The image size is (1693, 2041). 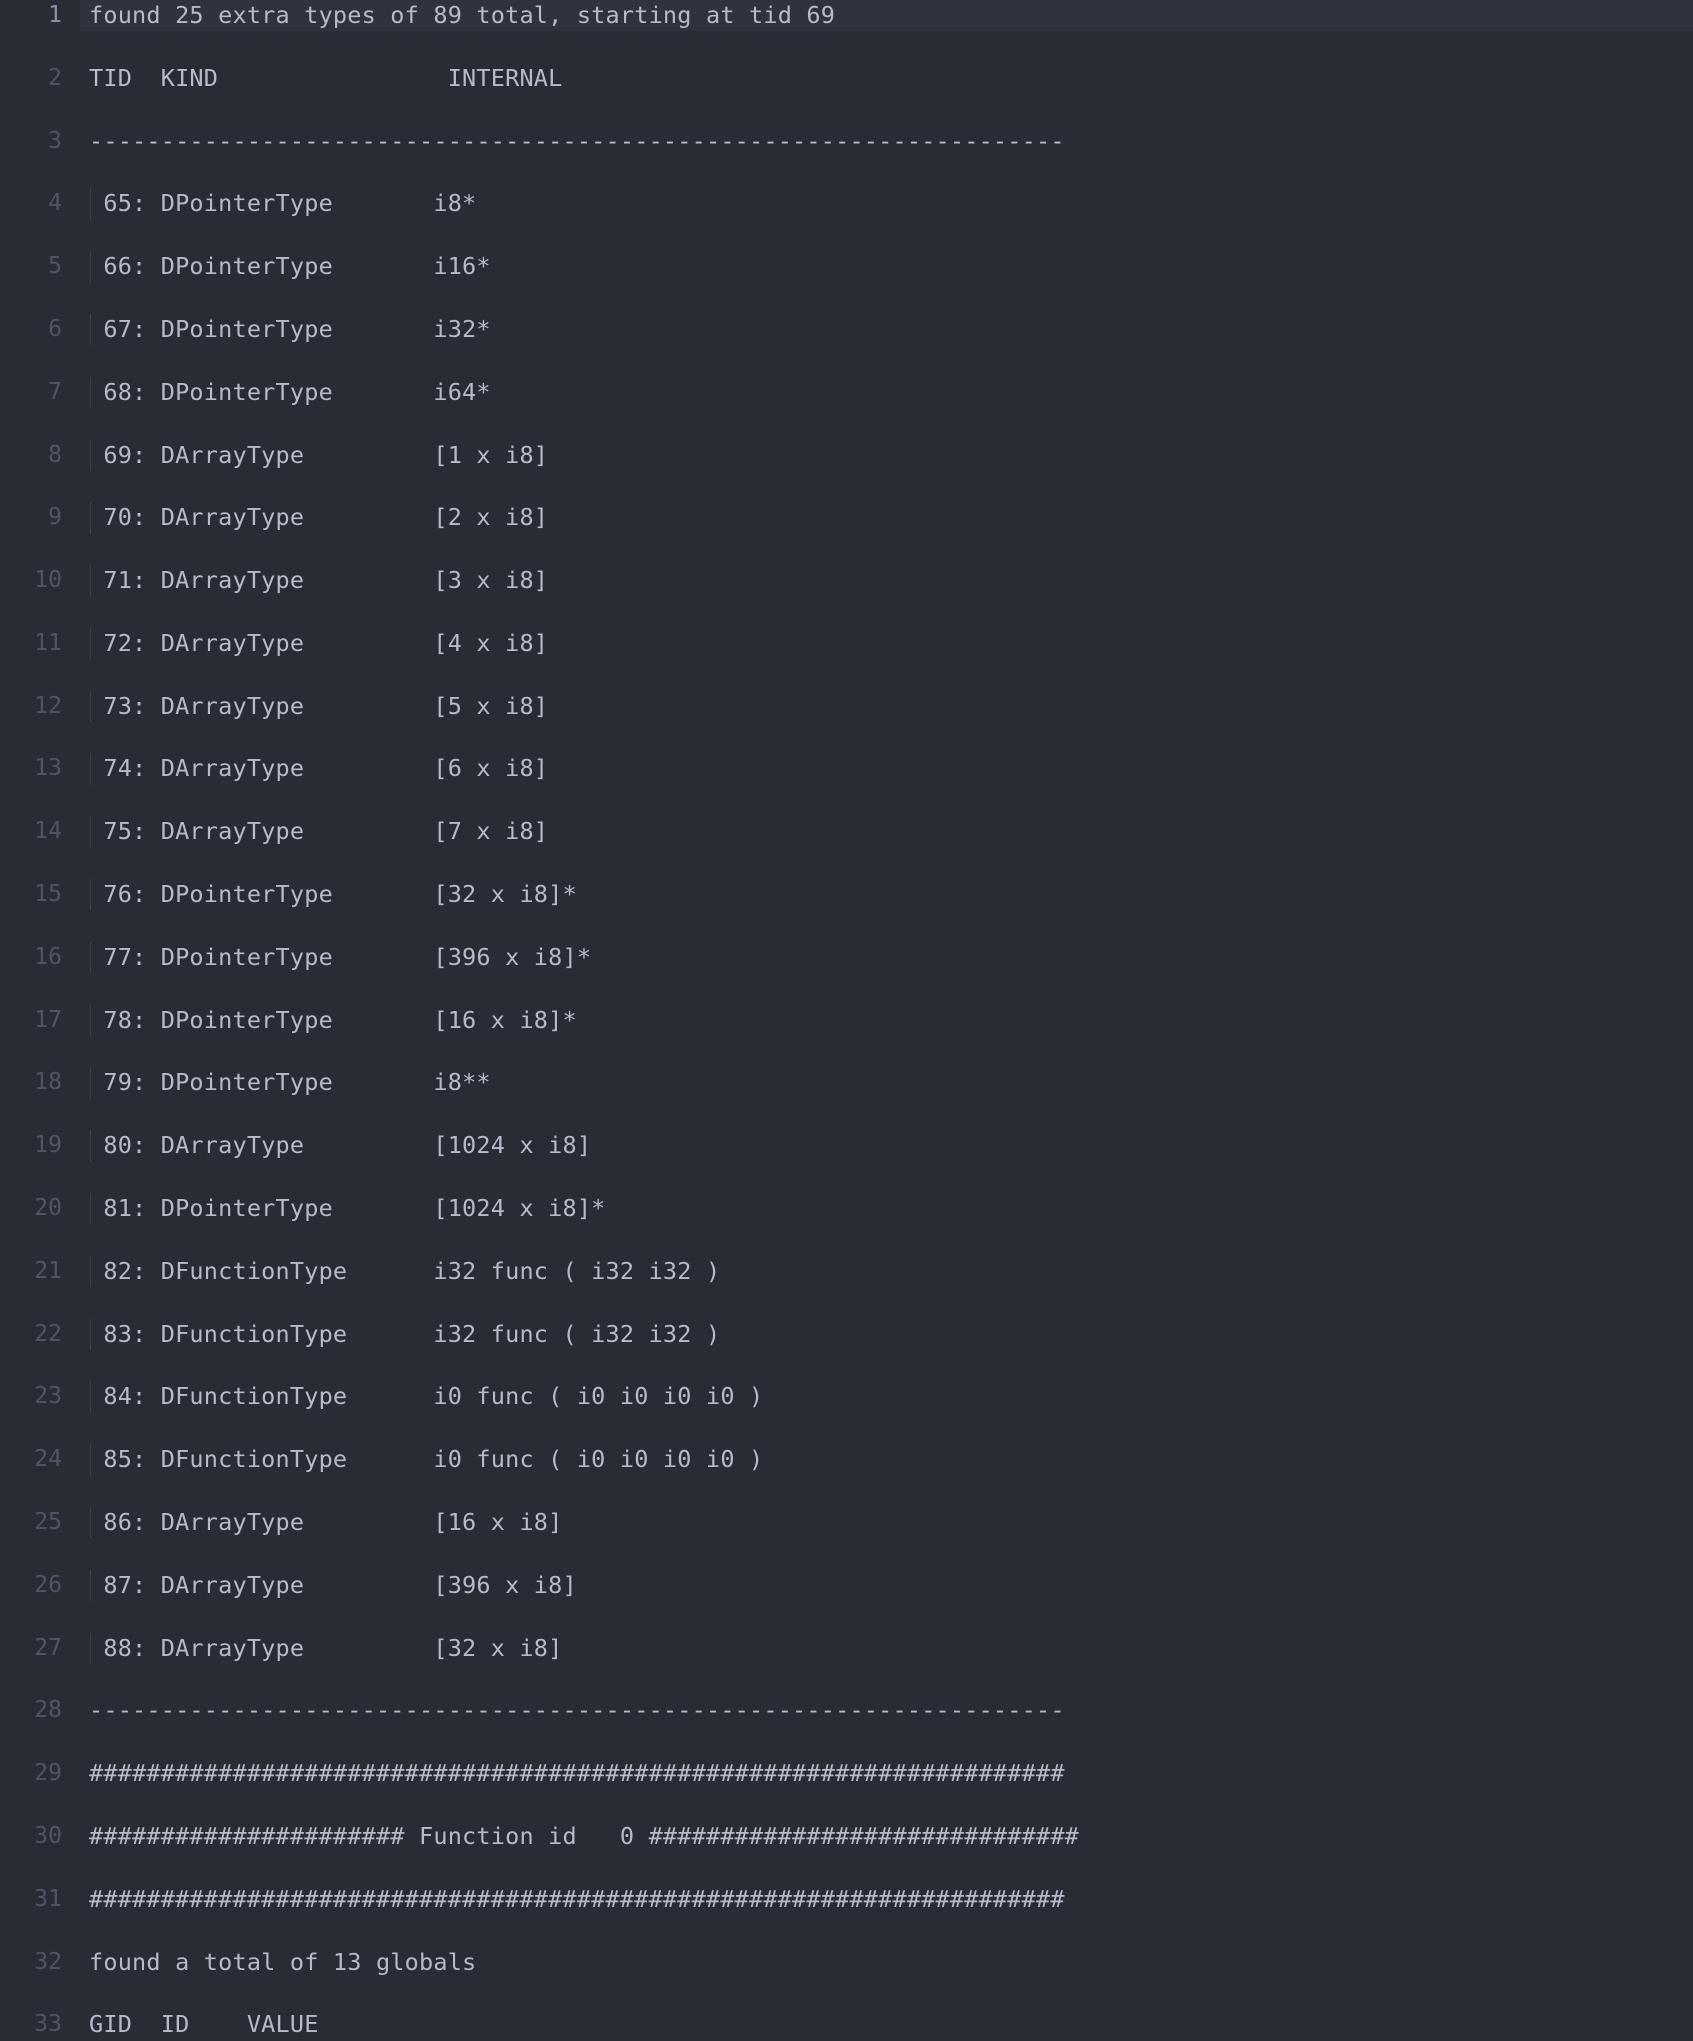 I want to click on line-content: found a total of 13 globals, so click(x=283, y=1961).